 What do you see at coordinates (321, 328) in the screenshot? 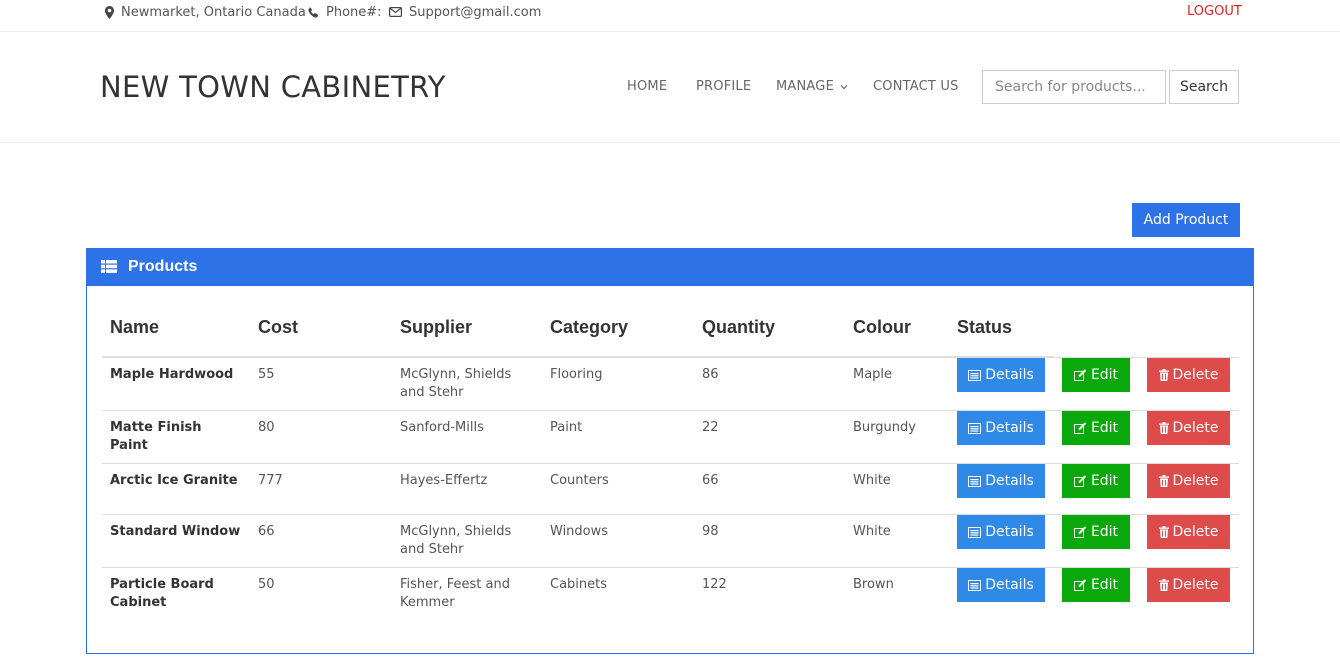
I see `column-header-cost: Cost` at bounding box center [321, 328].